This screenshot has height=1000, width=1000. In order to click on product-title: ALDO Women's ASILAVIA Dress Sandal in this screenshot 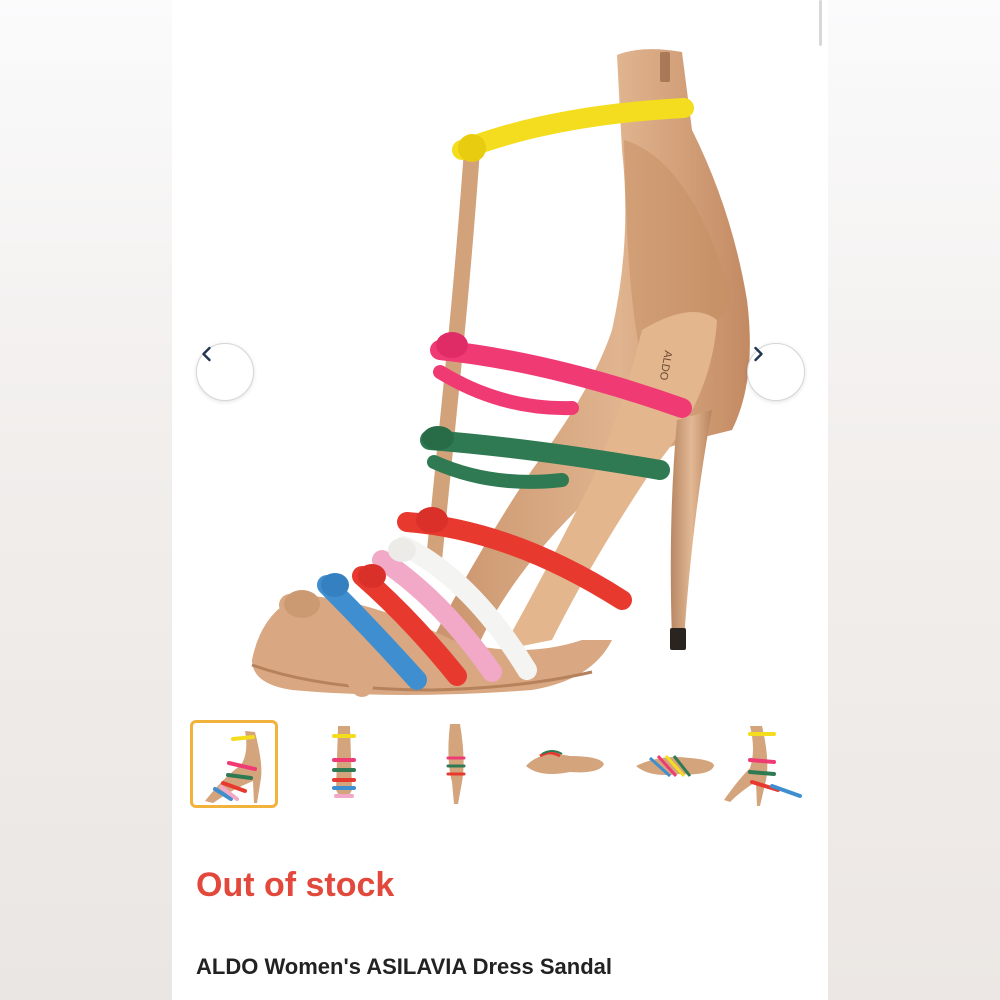, I will do `click(404, 966)`.